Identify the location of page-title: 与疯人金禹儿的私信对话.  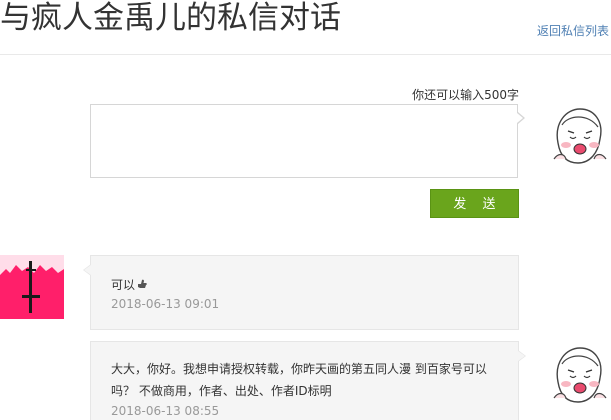
(170, 18).